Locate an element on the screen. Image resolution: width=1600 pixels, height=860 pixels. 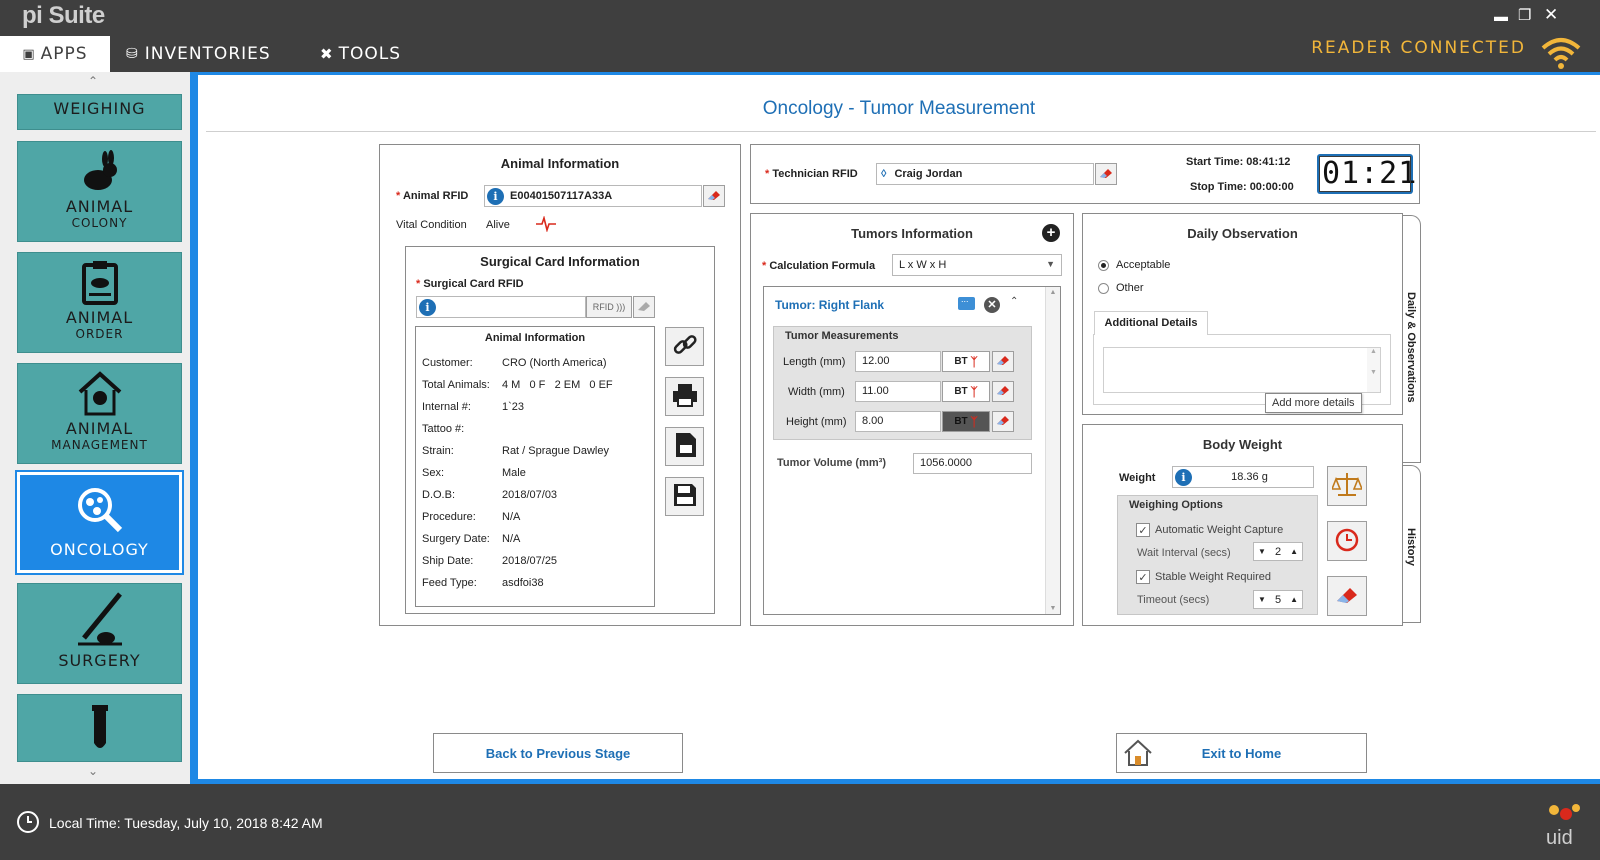
radio-other: Other is located at coordinates (1121, 288).